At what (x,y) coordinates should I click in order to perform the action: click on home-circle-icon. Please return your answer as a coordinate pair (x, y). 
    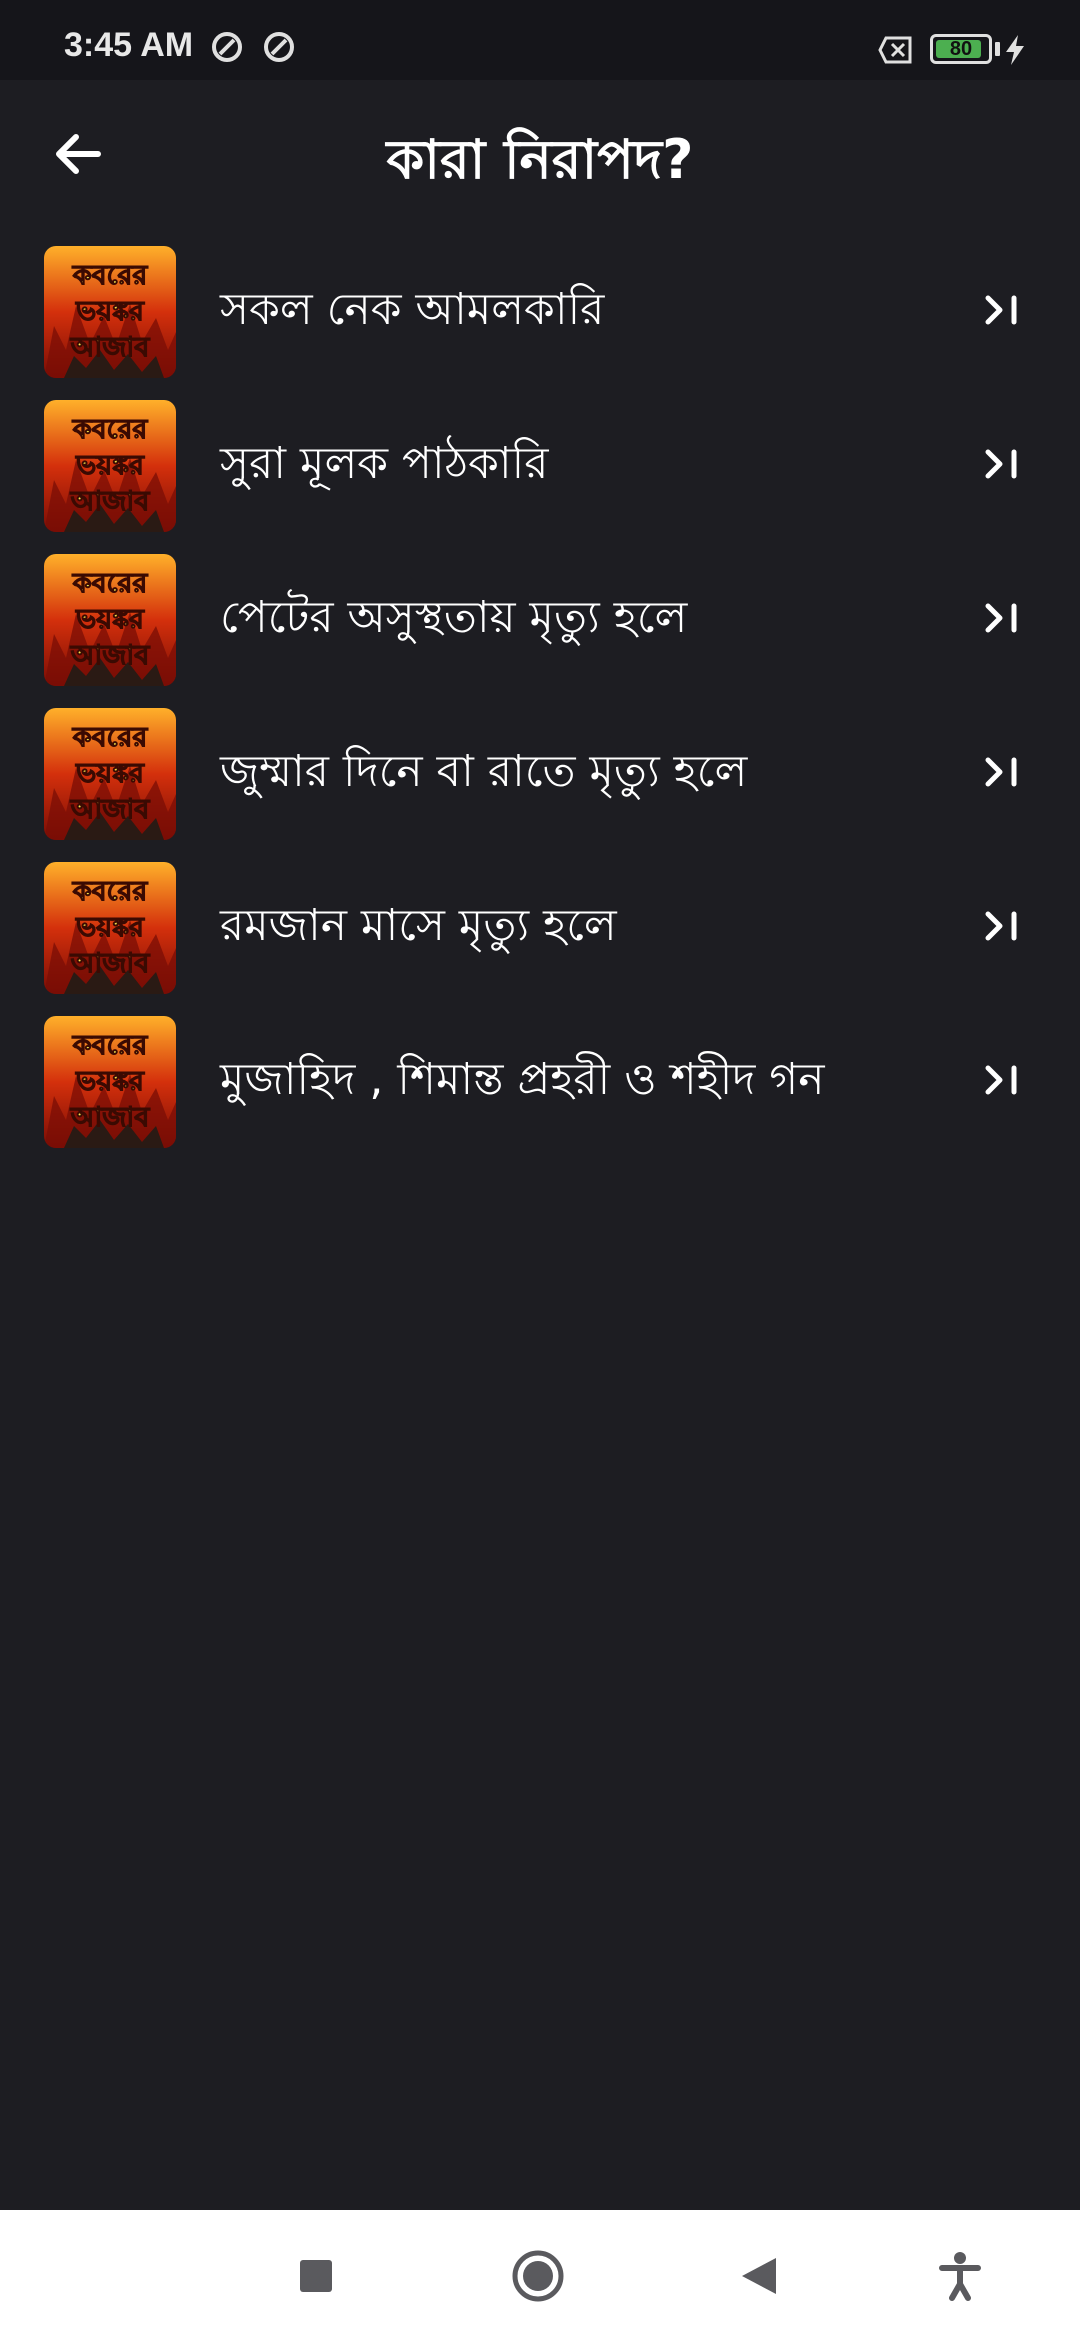
    Looking at the image, I should click on (538, 2276).